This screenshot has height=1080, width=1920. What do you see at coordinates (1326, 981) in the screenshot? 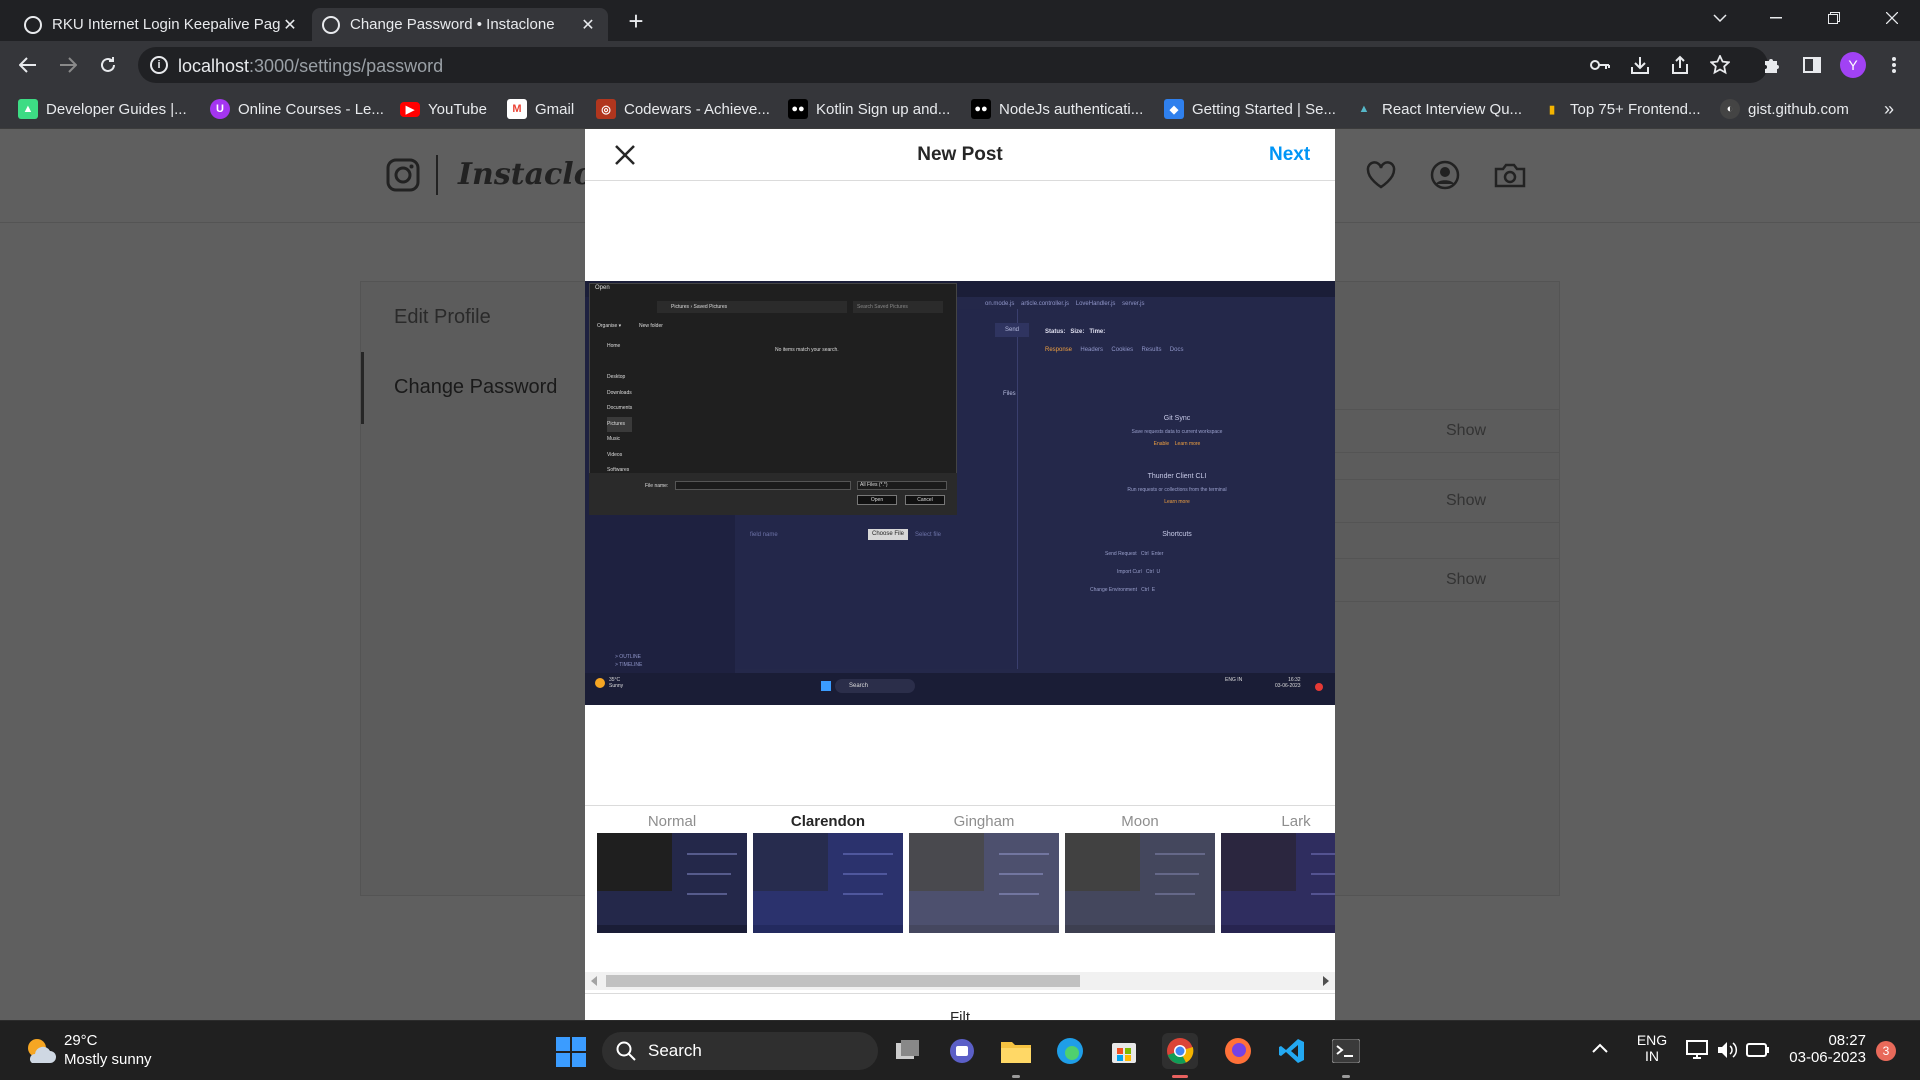
I see `scroll-right-arrow-icon` at bounding box center [1326, 981].